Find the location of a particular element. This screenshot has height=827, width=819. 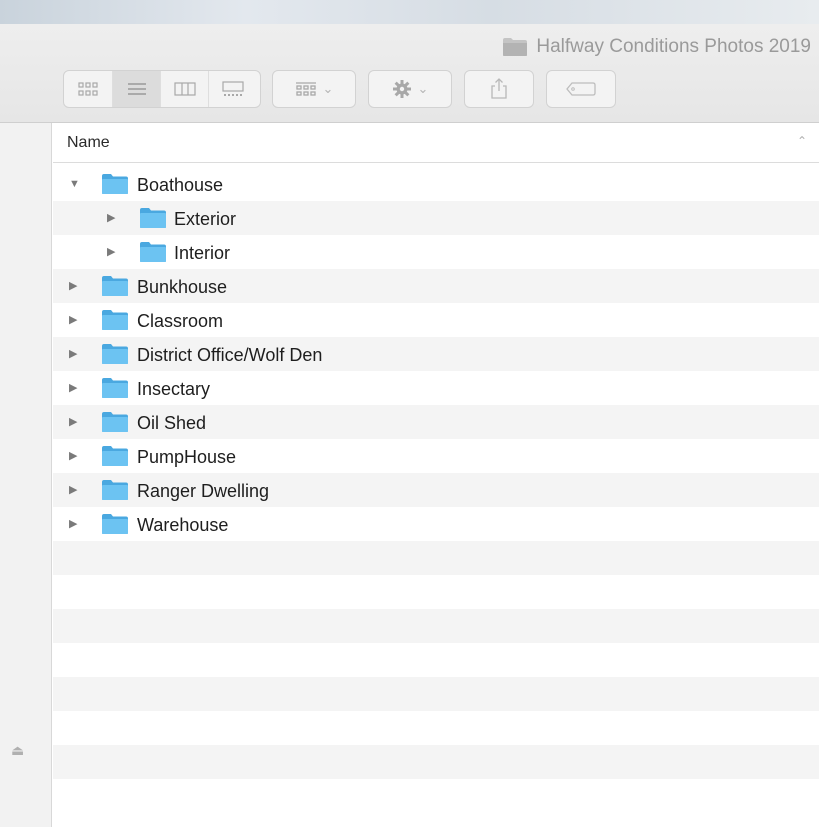

group-icon is located at coordinates (305, 89).